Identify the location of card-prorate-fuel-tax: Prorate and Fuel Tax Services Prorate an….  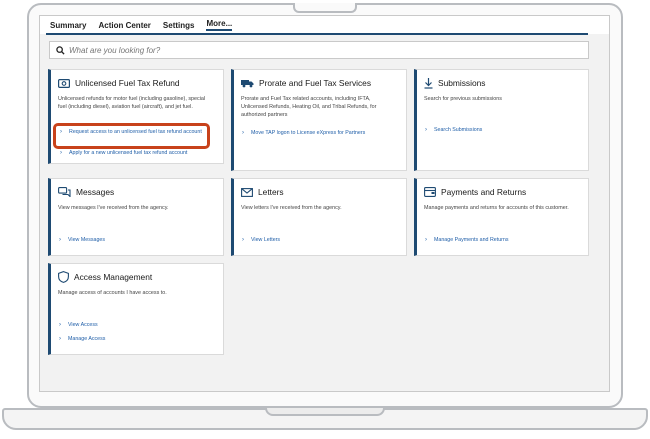
(319, 120).